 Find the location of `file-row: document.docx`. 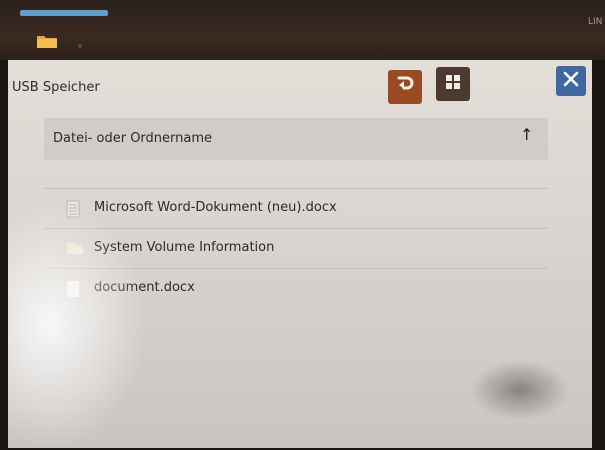

file-row: document.docx is located at coordinates (296, 288).